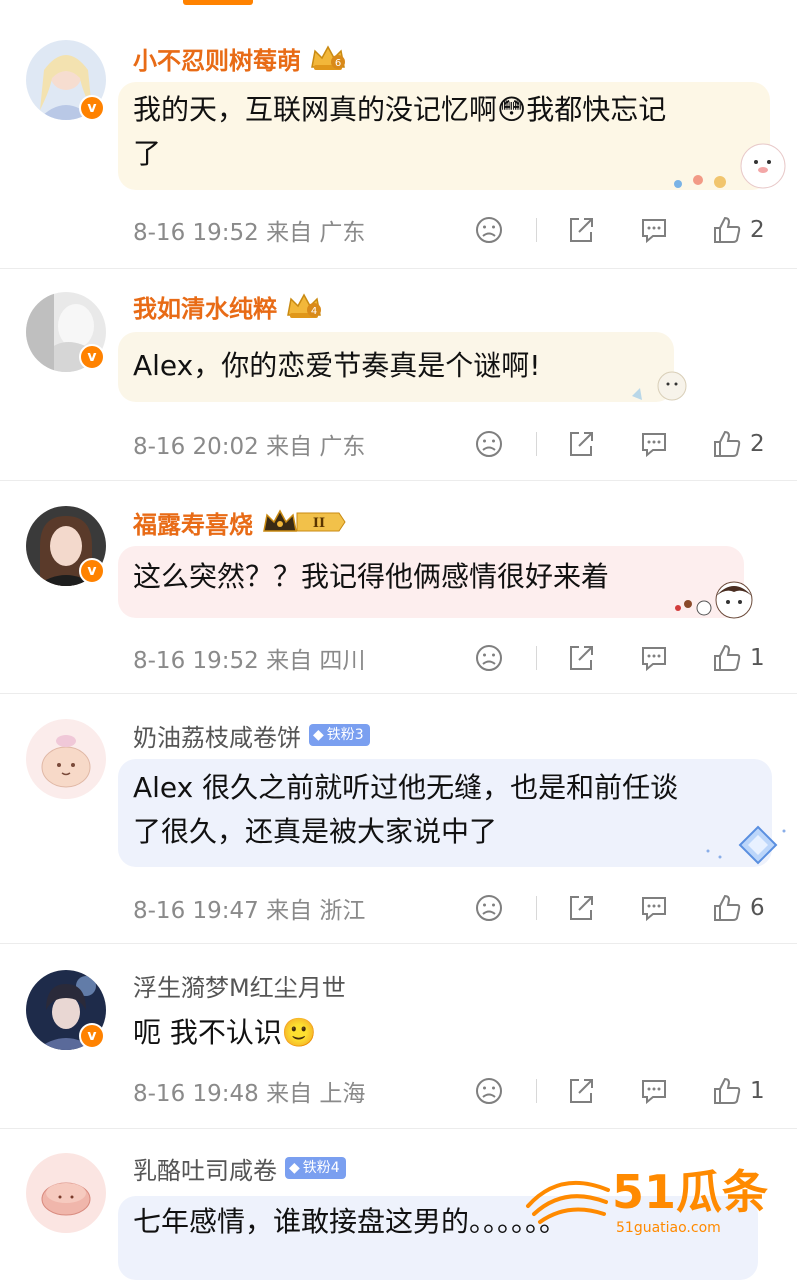 The width and height of the screenshot is (797, 1280). I want to click on site-watermark-logo: 51瓜条 51guatiao.com, so click(647, 1200).